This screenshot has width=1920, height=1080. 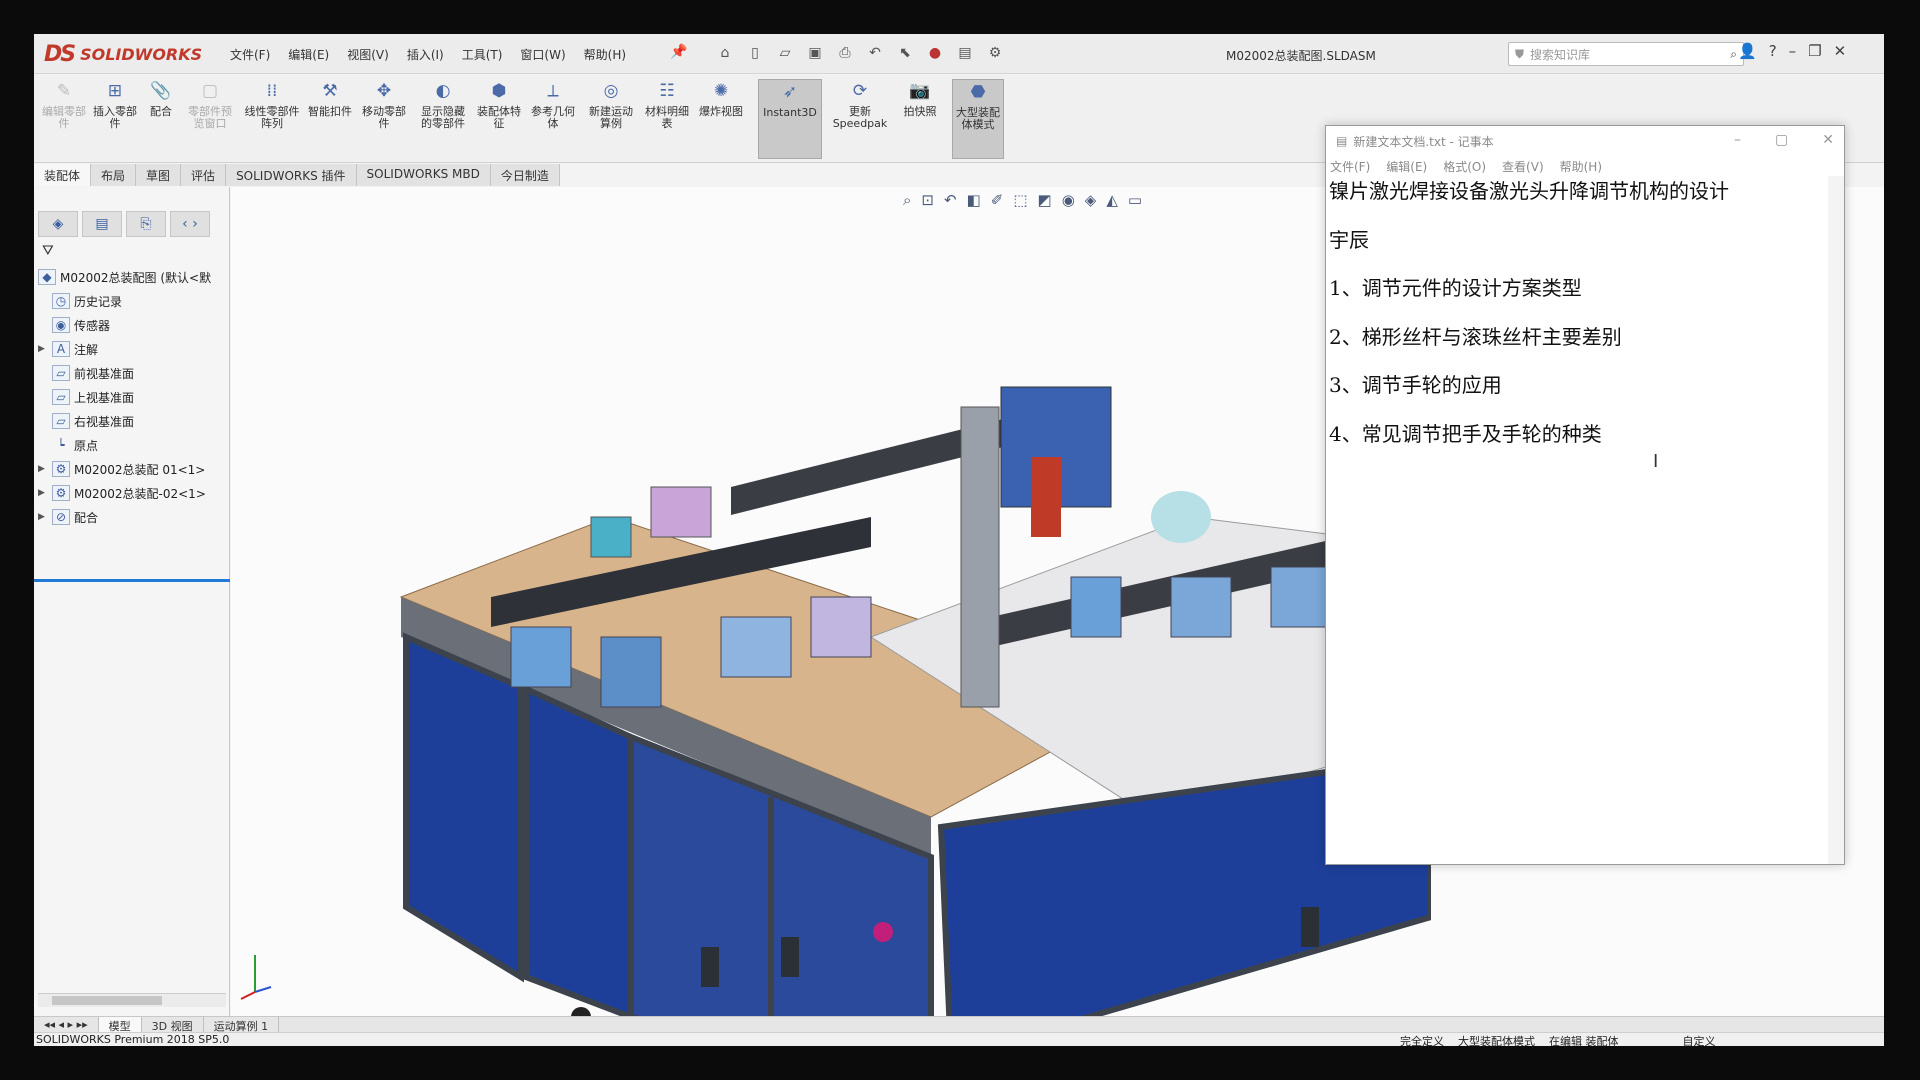 What do you see at coordinates (1091, 200) in the screenshot?
I see `edit-appearance-icon: ◈` at bounding box center [1091, 200].